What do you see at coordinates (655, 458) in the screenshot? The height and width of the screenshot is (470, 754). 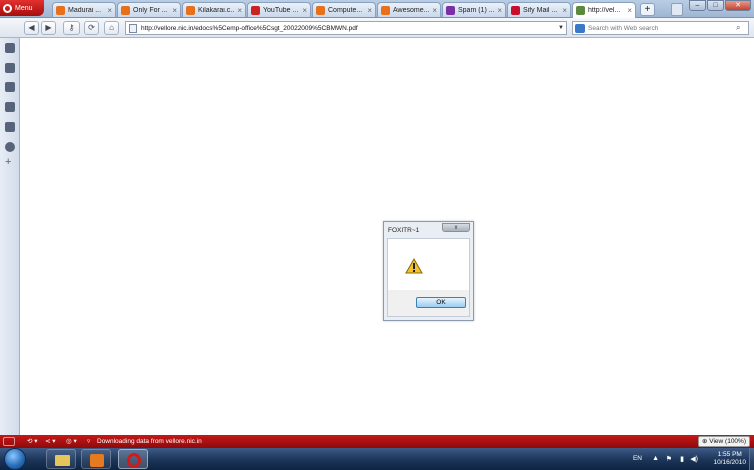 I see `show-hidden-icons-icon: ▲` at bounding box center [655, 458].